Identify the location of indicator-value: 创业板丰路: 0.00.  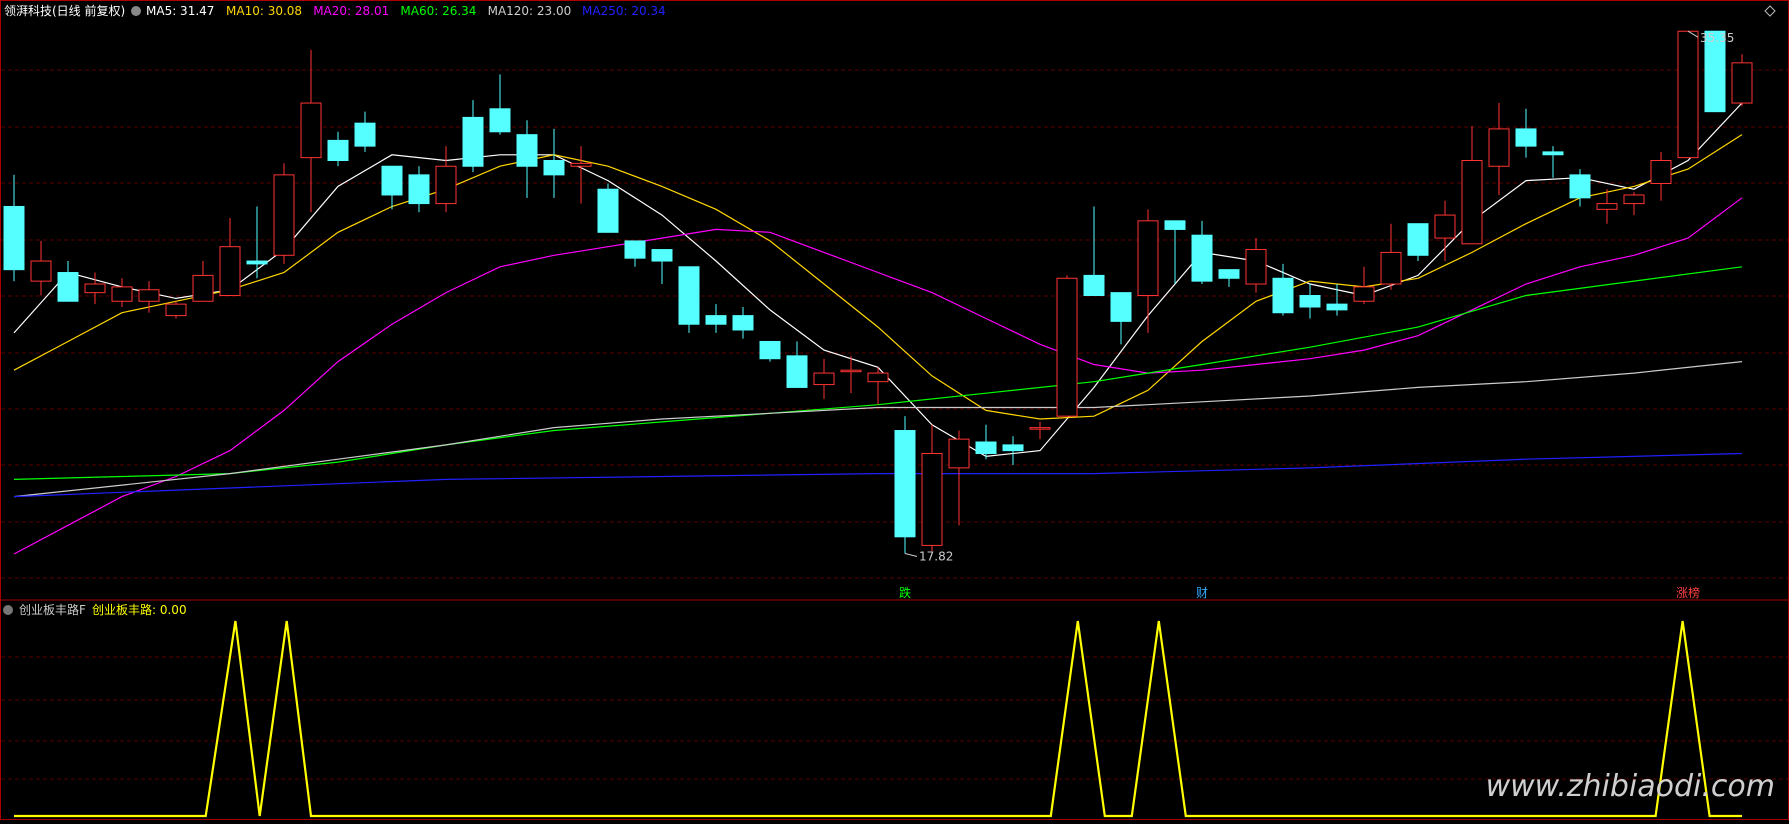
(139, 609).